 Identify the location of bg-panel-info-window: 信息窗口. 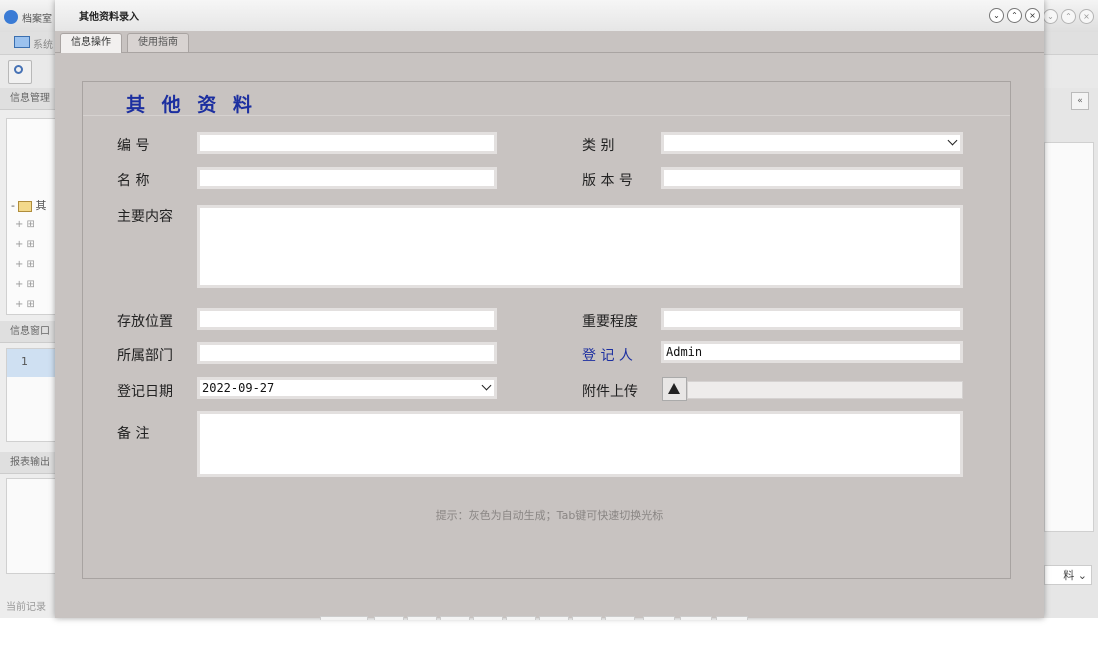
(30, 332).